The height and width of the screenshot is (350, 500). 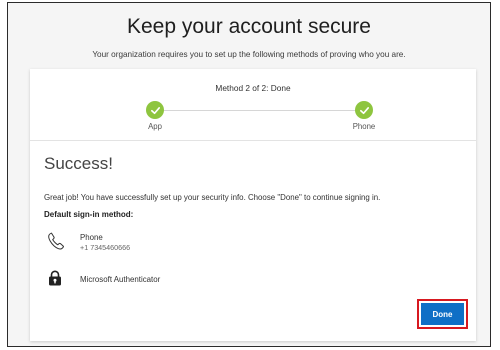 I want to click on done-button-highlight: Done, so click(x=442, y=314).